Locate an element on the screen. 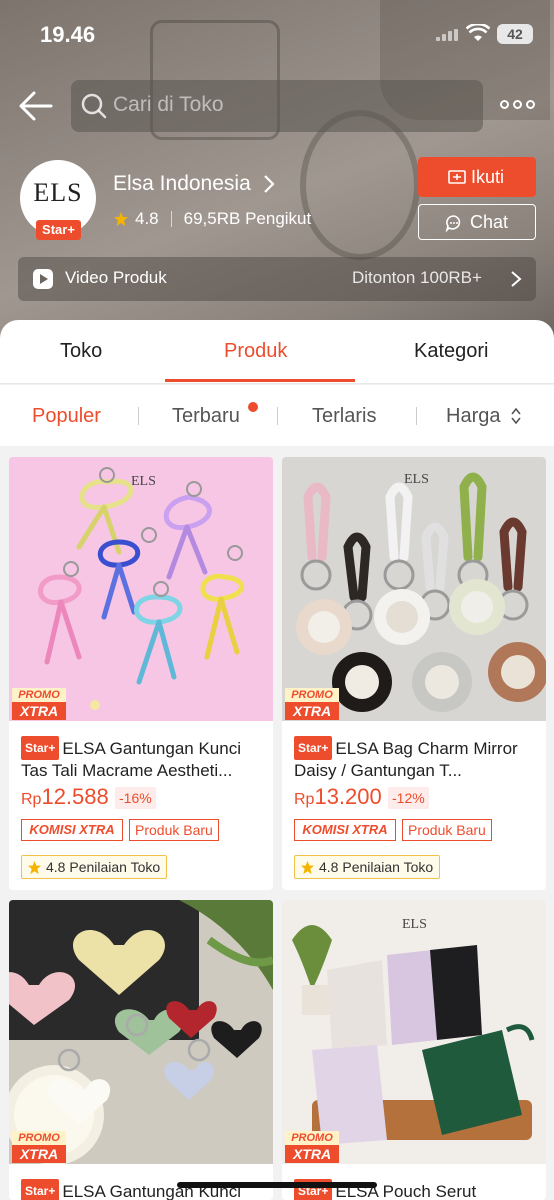 This screenshot has height=1200, width=554. chat-button: Chat is located at coordinates (477, 222).